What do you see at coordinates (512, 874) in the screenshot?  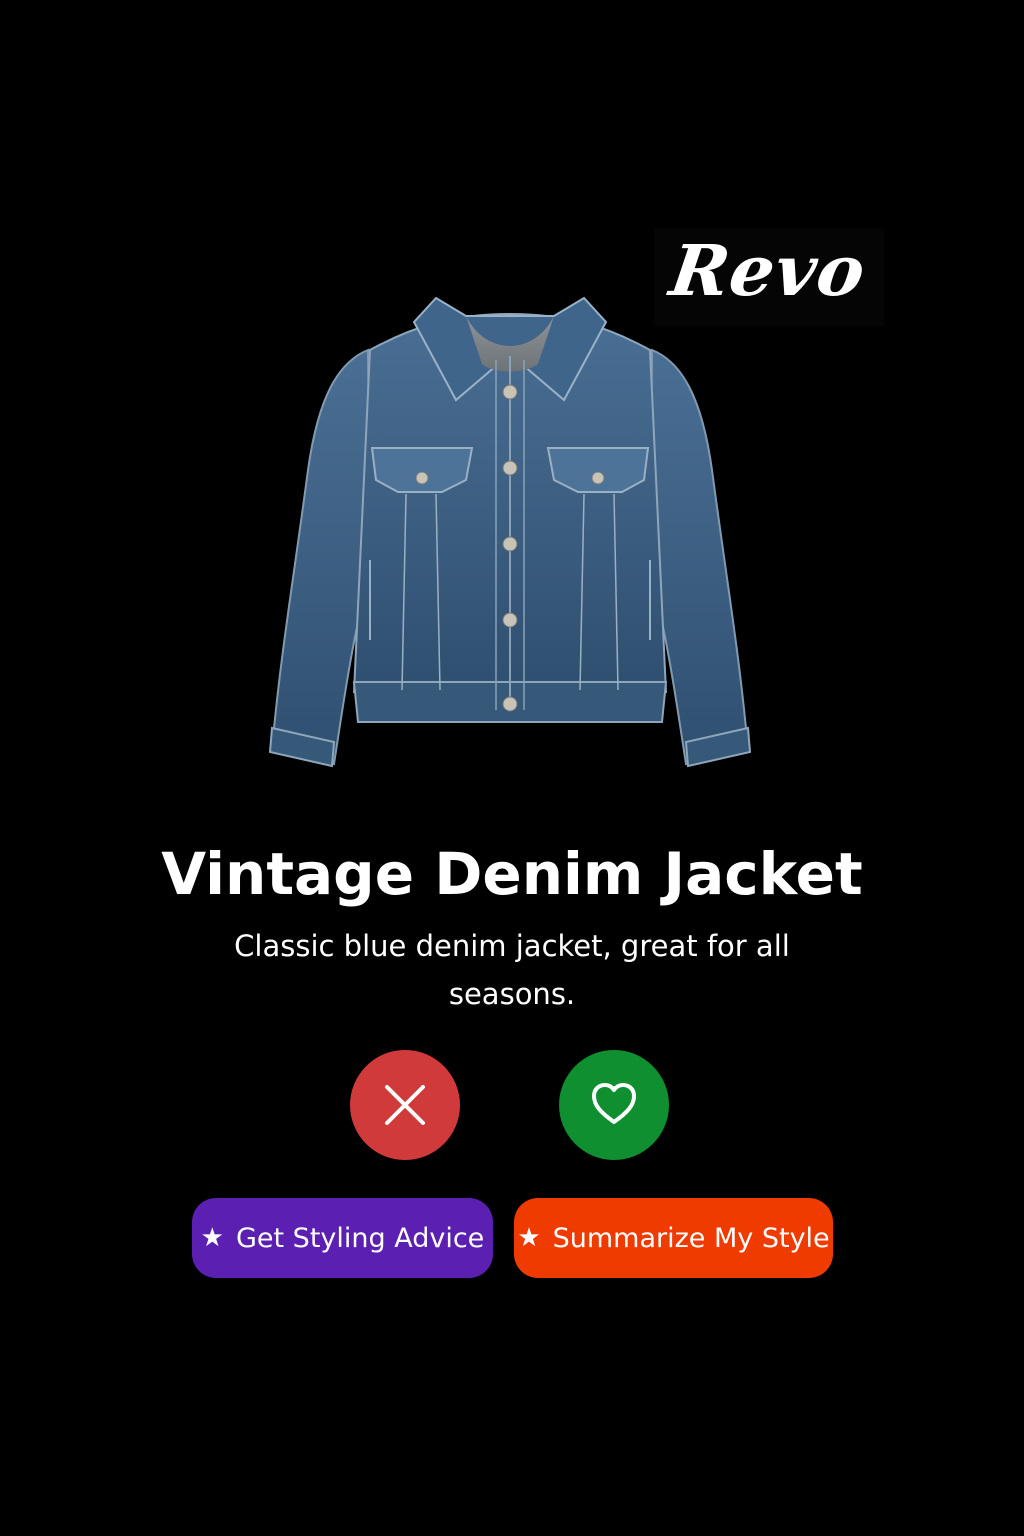 I see `product-title: Vintage Denim Jacket` at bounding box center [512, 874].